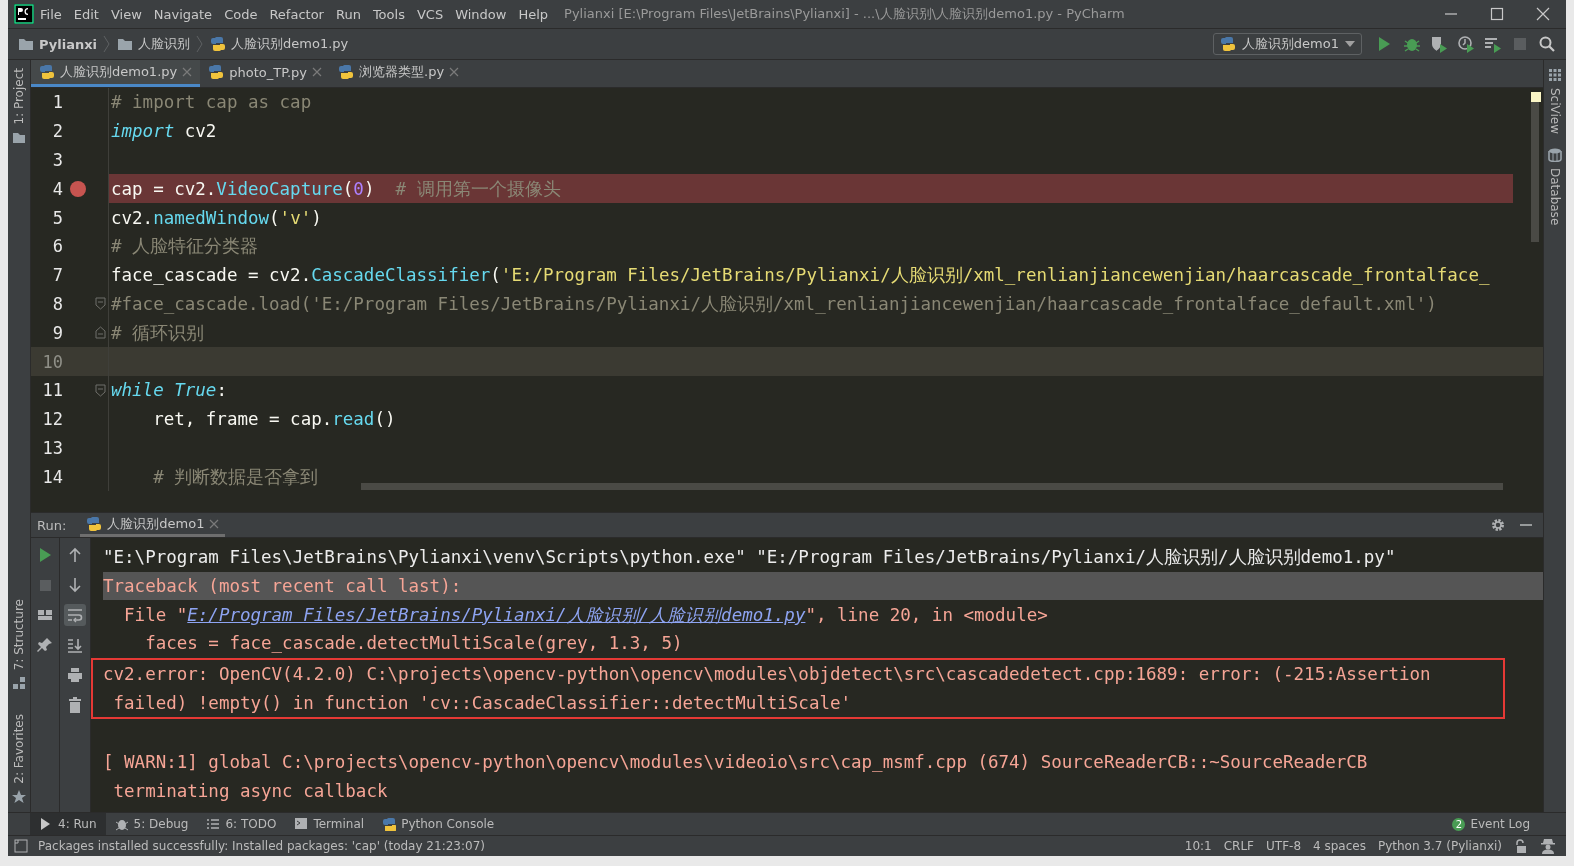 The width and height of the screenshot is (1574, 866). I want to click on code-line: # 人脸特征分类器, so click(185, 247).